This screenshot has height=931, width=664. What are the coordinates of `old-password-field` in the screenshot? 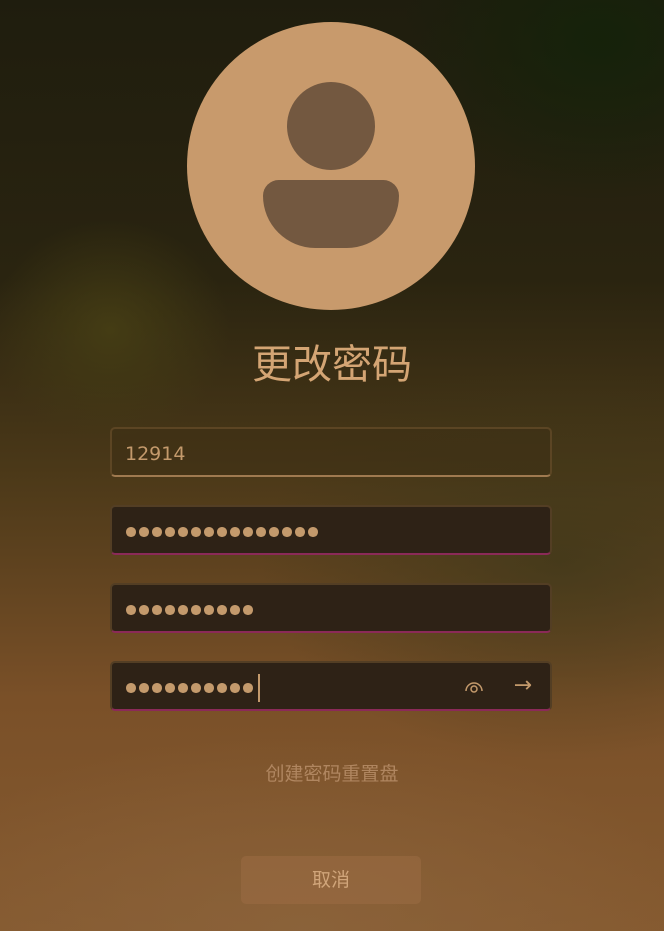 It's located at (331, 530).